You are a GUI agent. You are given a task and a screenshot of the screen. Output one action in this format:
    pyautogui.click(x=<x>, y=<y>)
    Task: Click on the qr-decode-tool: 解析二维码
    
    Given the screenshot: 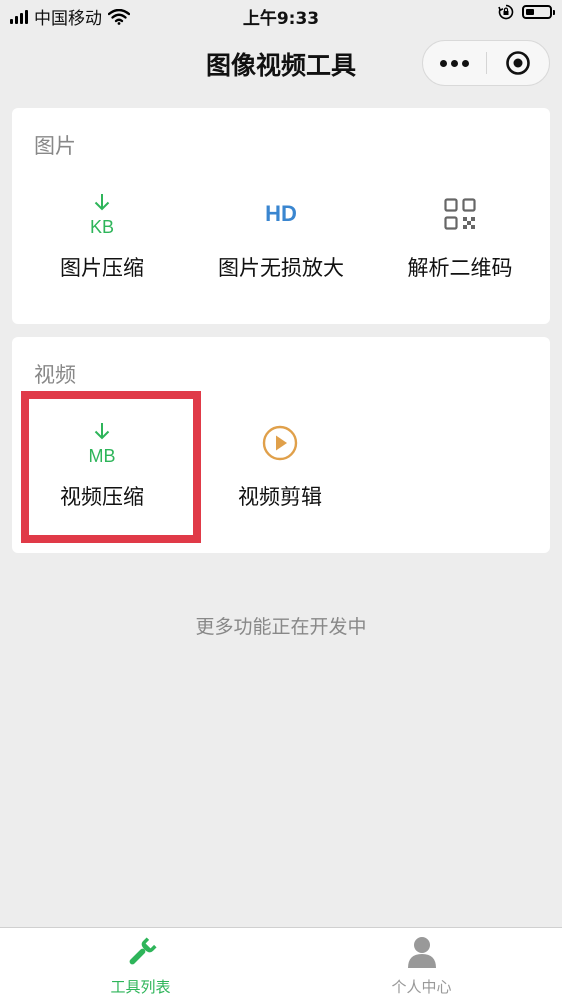 What is the action you would take?
    pyautogui.click(x=460, y=235)
    